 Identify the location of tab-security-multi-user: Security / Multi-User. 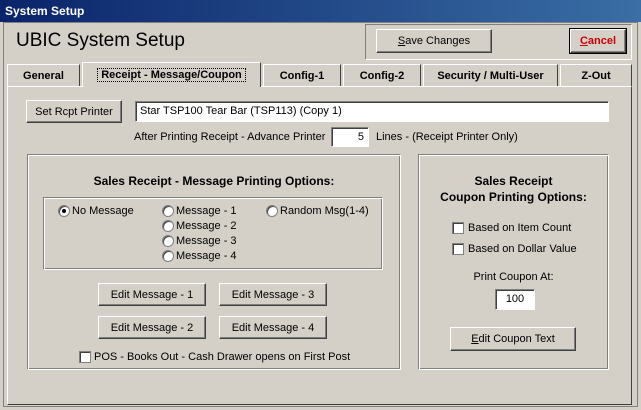
(490, 75).